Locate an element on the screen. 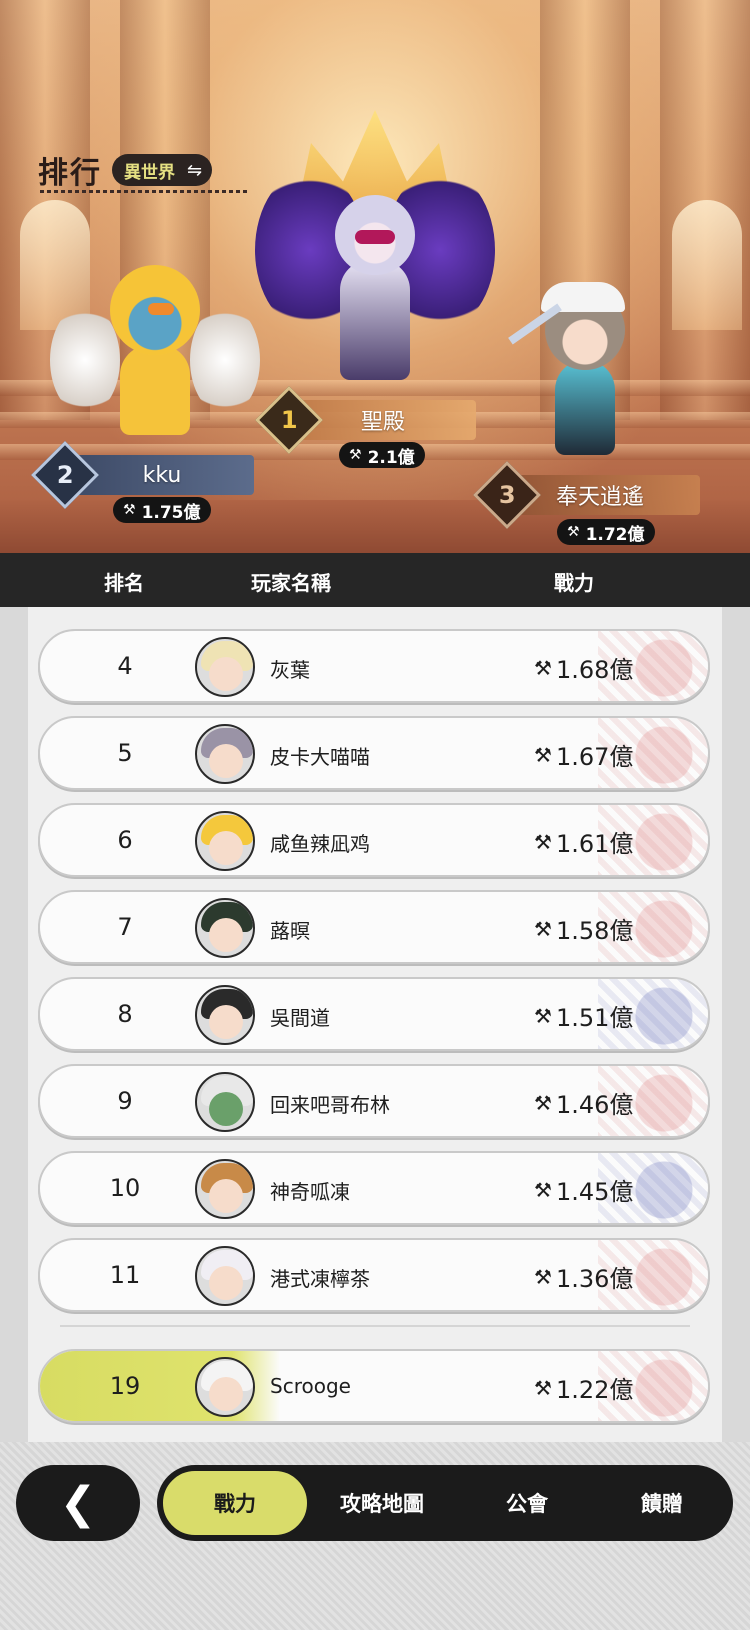 This screenshot has height=1630, width=750. row-rank: 6 is located at coordinates (125, 840).